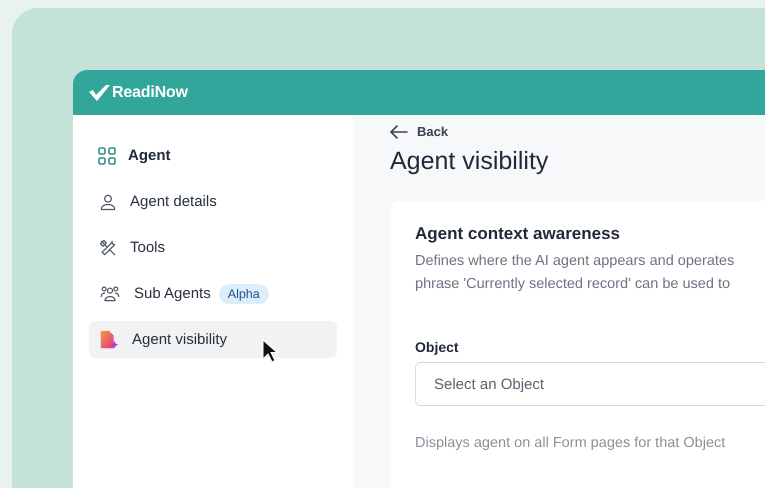 The width and height of the screenshot is (765, 488). Describe the element at coordinates (213, 201) in the screenshot. I see `sidebar-item: Agent details` at that location.